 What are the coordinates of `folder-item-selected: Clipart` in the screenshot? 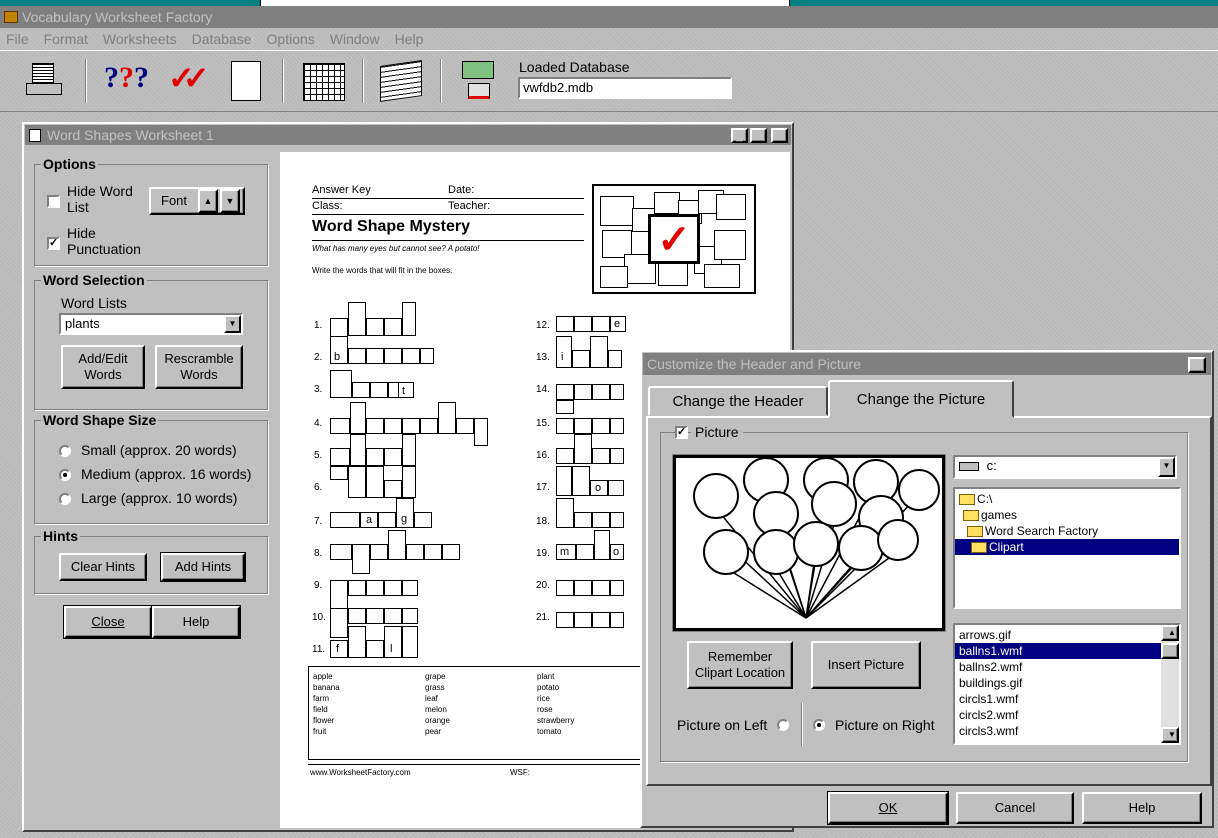 It's located at (1067, 547).